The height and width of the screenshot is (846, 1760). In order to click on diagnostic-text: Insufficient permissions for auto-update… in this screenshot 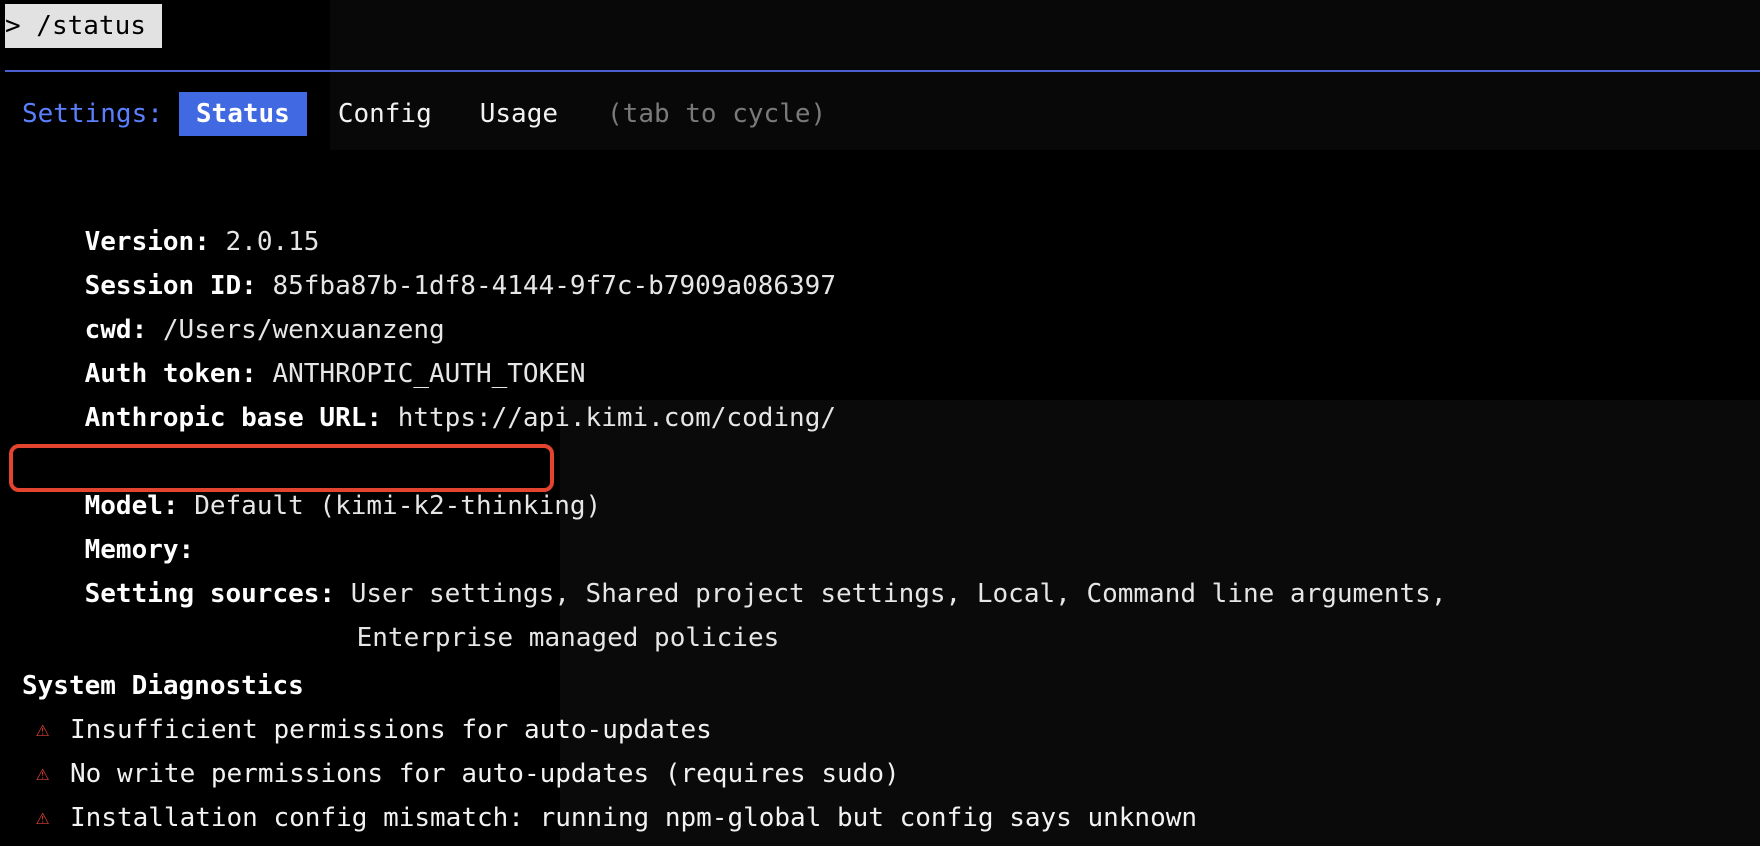, I will do `click(391, 730)`.